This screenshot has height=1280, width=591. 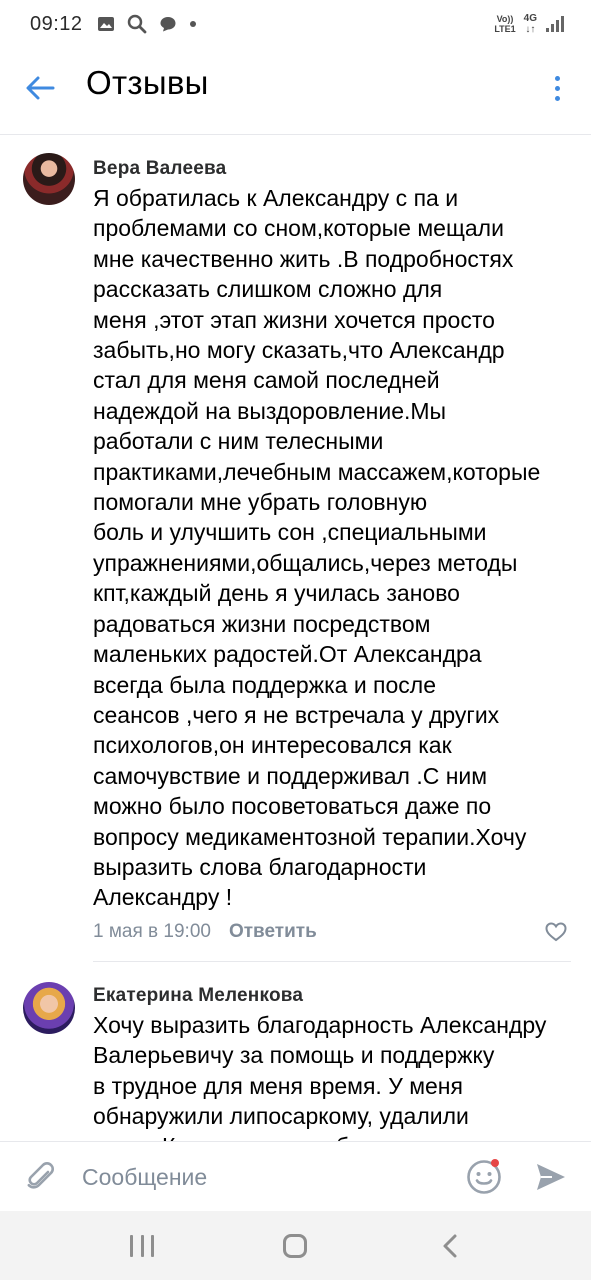 What do you see at coordinates (505, 24) in the screenshot?
I see `volte-indicator: Vo)) LTE1` at bounding box center [505, 24].